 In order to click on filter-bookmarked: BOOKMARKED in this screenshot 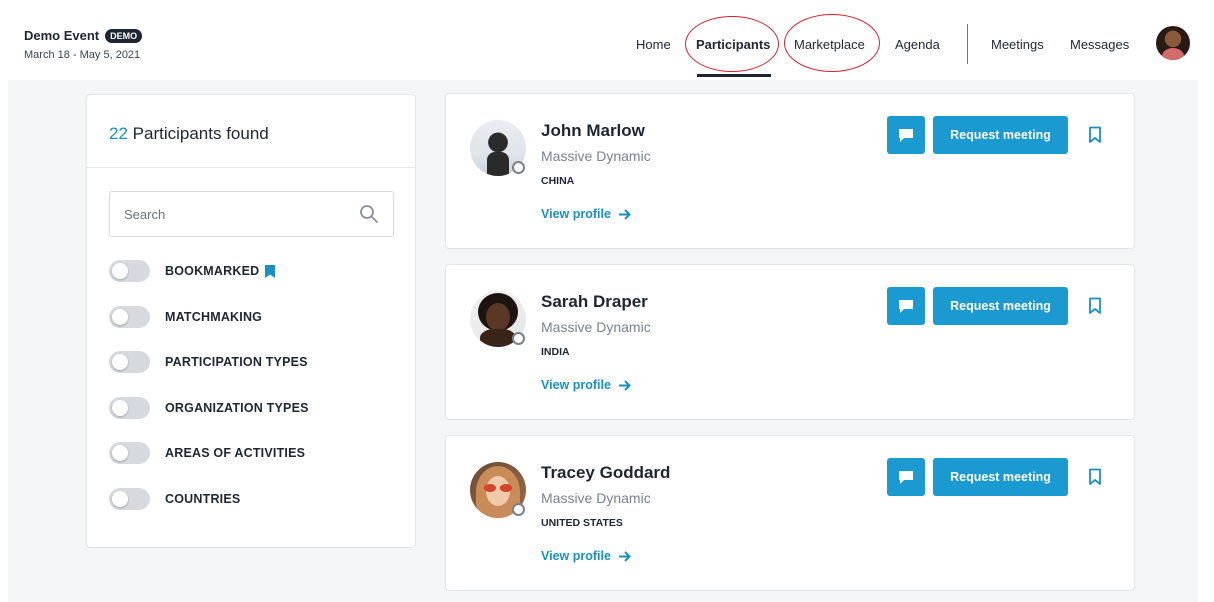, I will do `click(192, 271)`.